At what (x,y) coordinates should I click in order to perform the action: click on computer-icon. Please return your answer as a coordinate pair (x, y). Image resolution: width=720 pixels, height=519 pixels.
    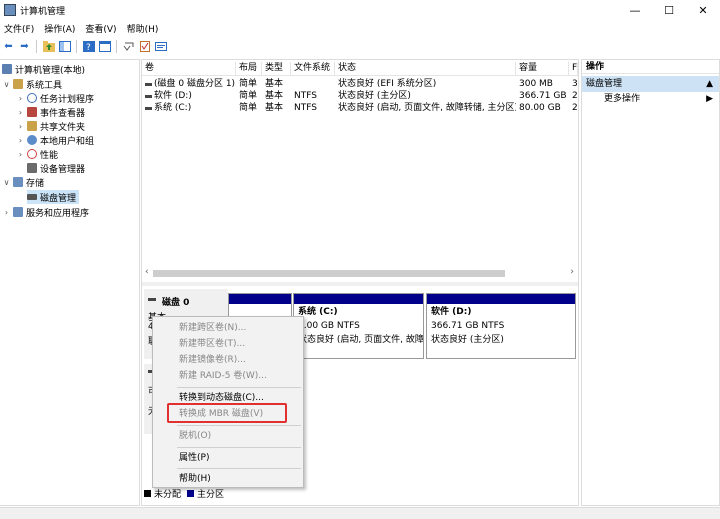
    Looking at the image, I should click on (7, 69).